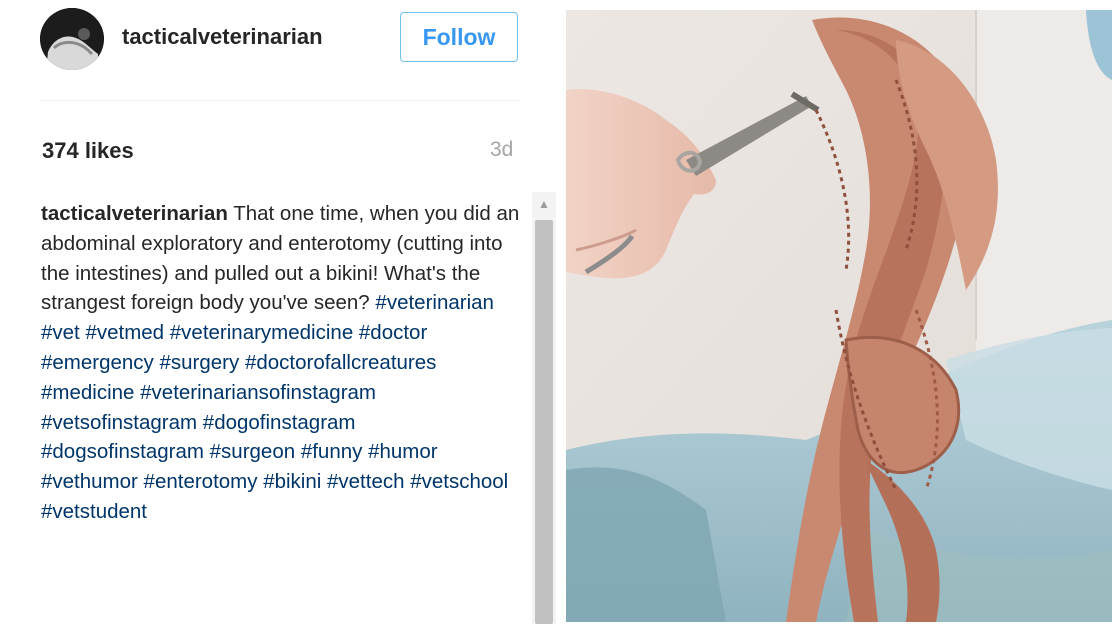 Image resolution: width=1120 pixels, height=630 pixels. What do you see at coordinates (544, 204) in the screenshot?
I see `scroll-up-arrow-icon: ▲` at bounding box center [544, 204].